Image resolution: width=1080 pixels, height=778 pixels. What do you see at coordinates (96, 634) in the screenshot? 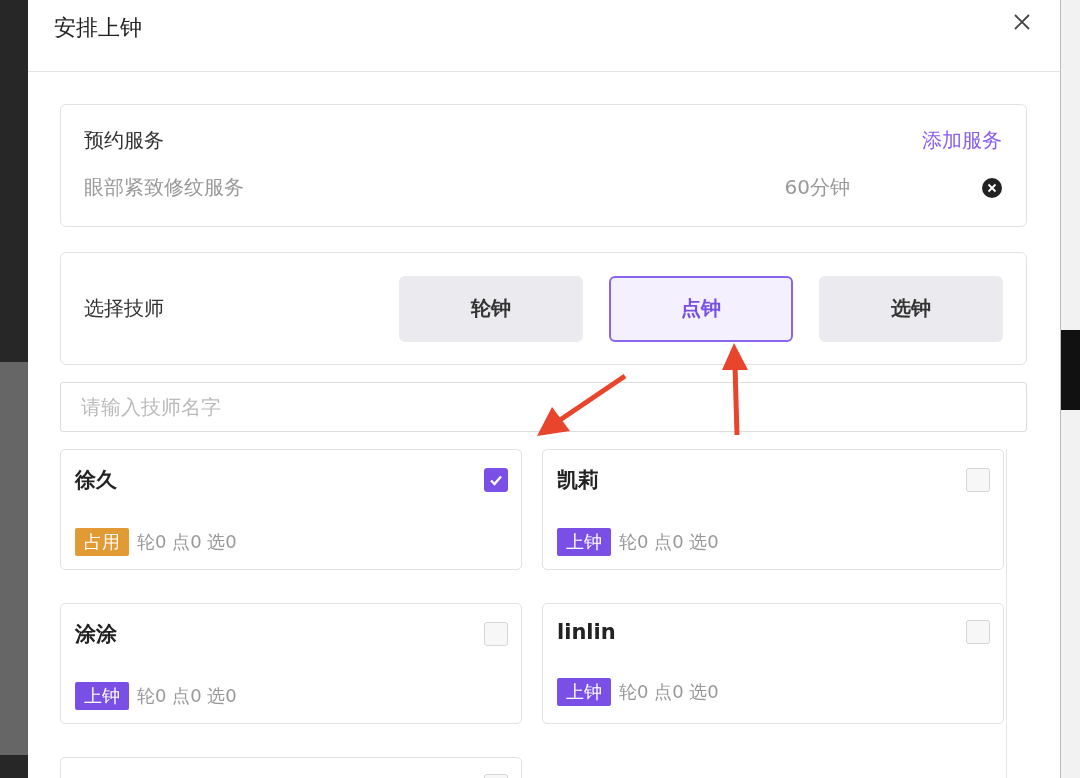
I see `technician-name: 涂涂` at bounding box center [96, 634].